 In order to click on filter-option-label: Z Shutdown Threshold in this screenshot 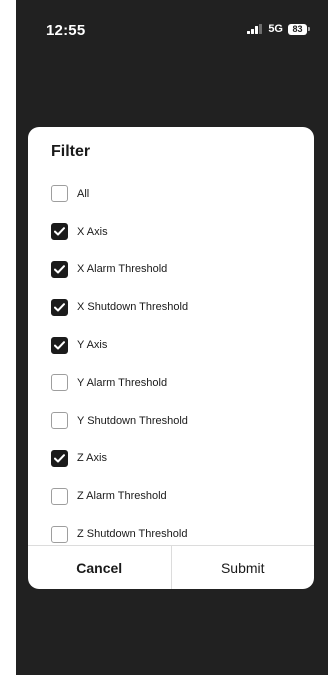, I will do `click(132, 534)`.